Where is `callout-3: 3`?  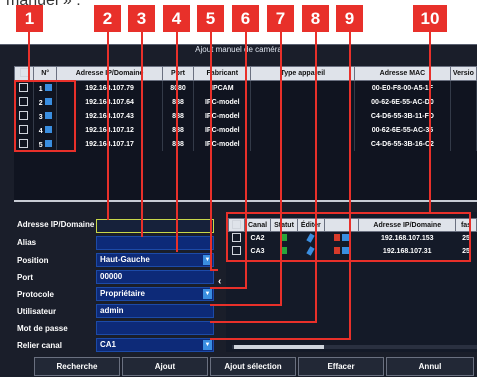
callout-3: 3 is located at coordinates (141, 18).